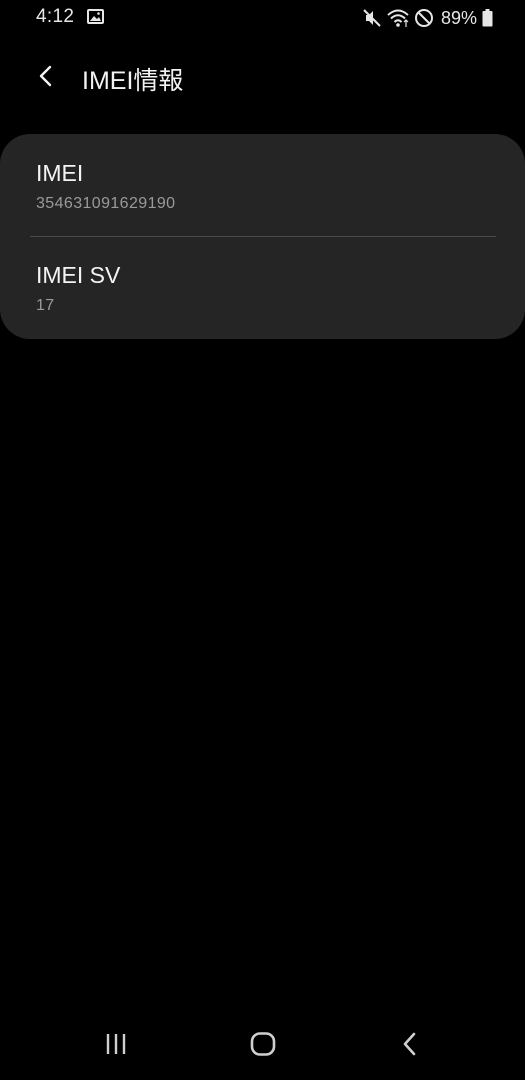  Describe the element at coordinates (262, 18) in the screenshot. I see `status-bar: 4:12 89%` at that location.